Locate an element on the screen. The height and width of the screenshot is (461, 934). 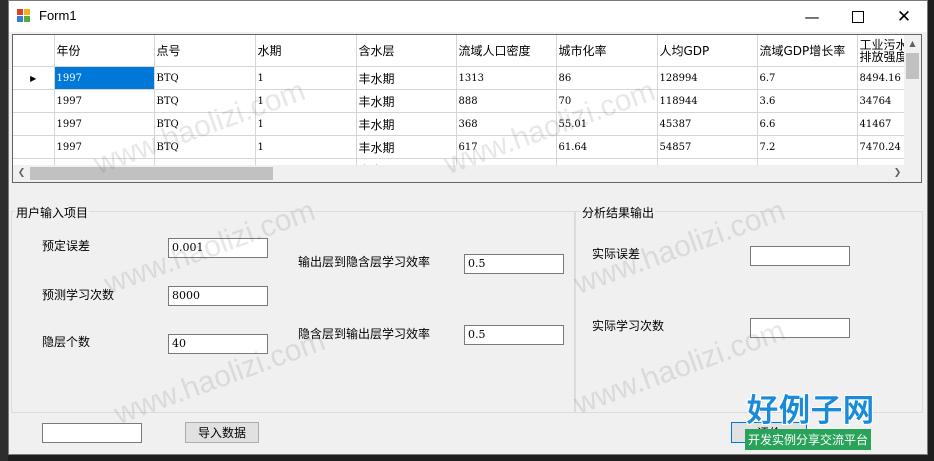
horizontal-scrollbar: ❮ ❯ is located at coordinates (459, 173).